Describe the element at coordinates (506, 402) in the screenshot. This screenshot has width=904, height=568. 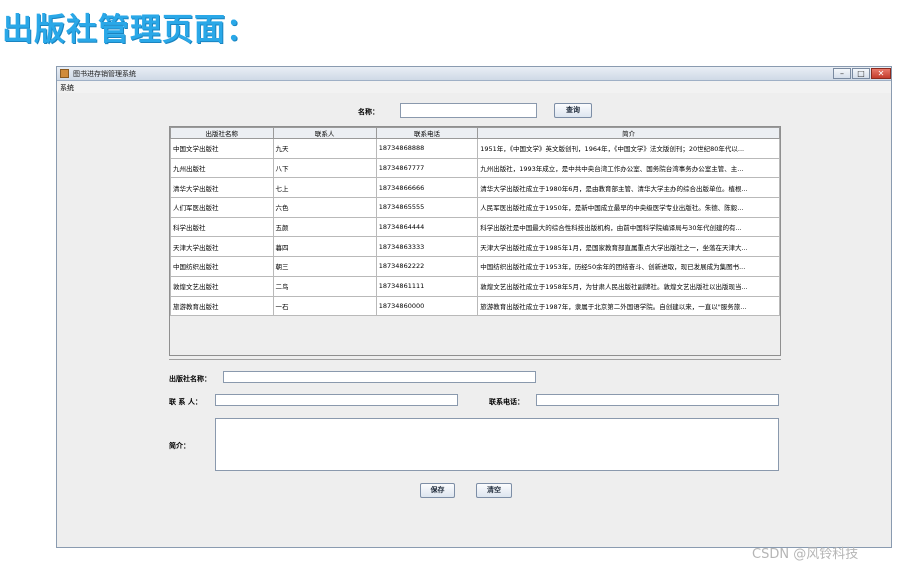
I see `phone-label: 联系电话：` at that location.